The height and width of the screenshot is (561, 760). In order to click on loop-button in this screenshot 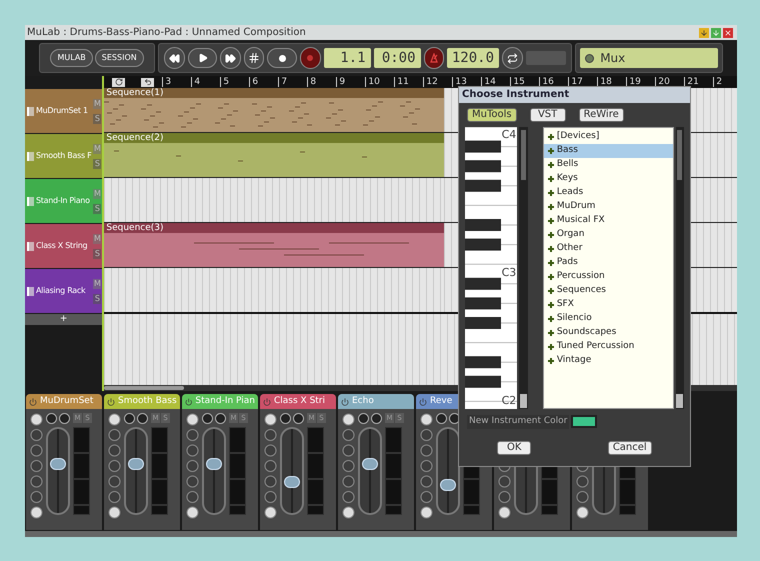, I will do `click(512, 58)`.